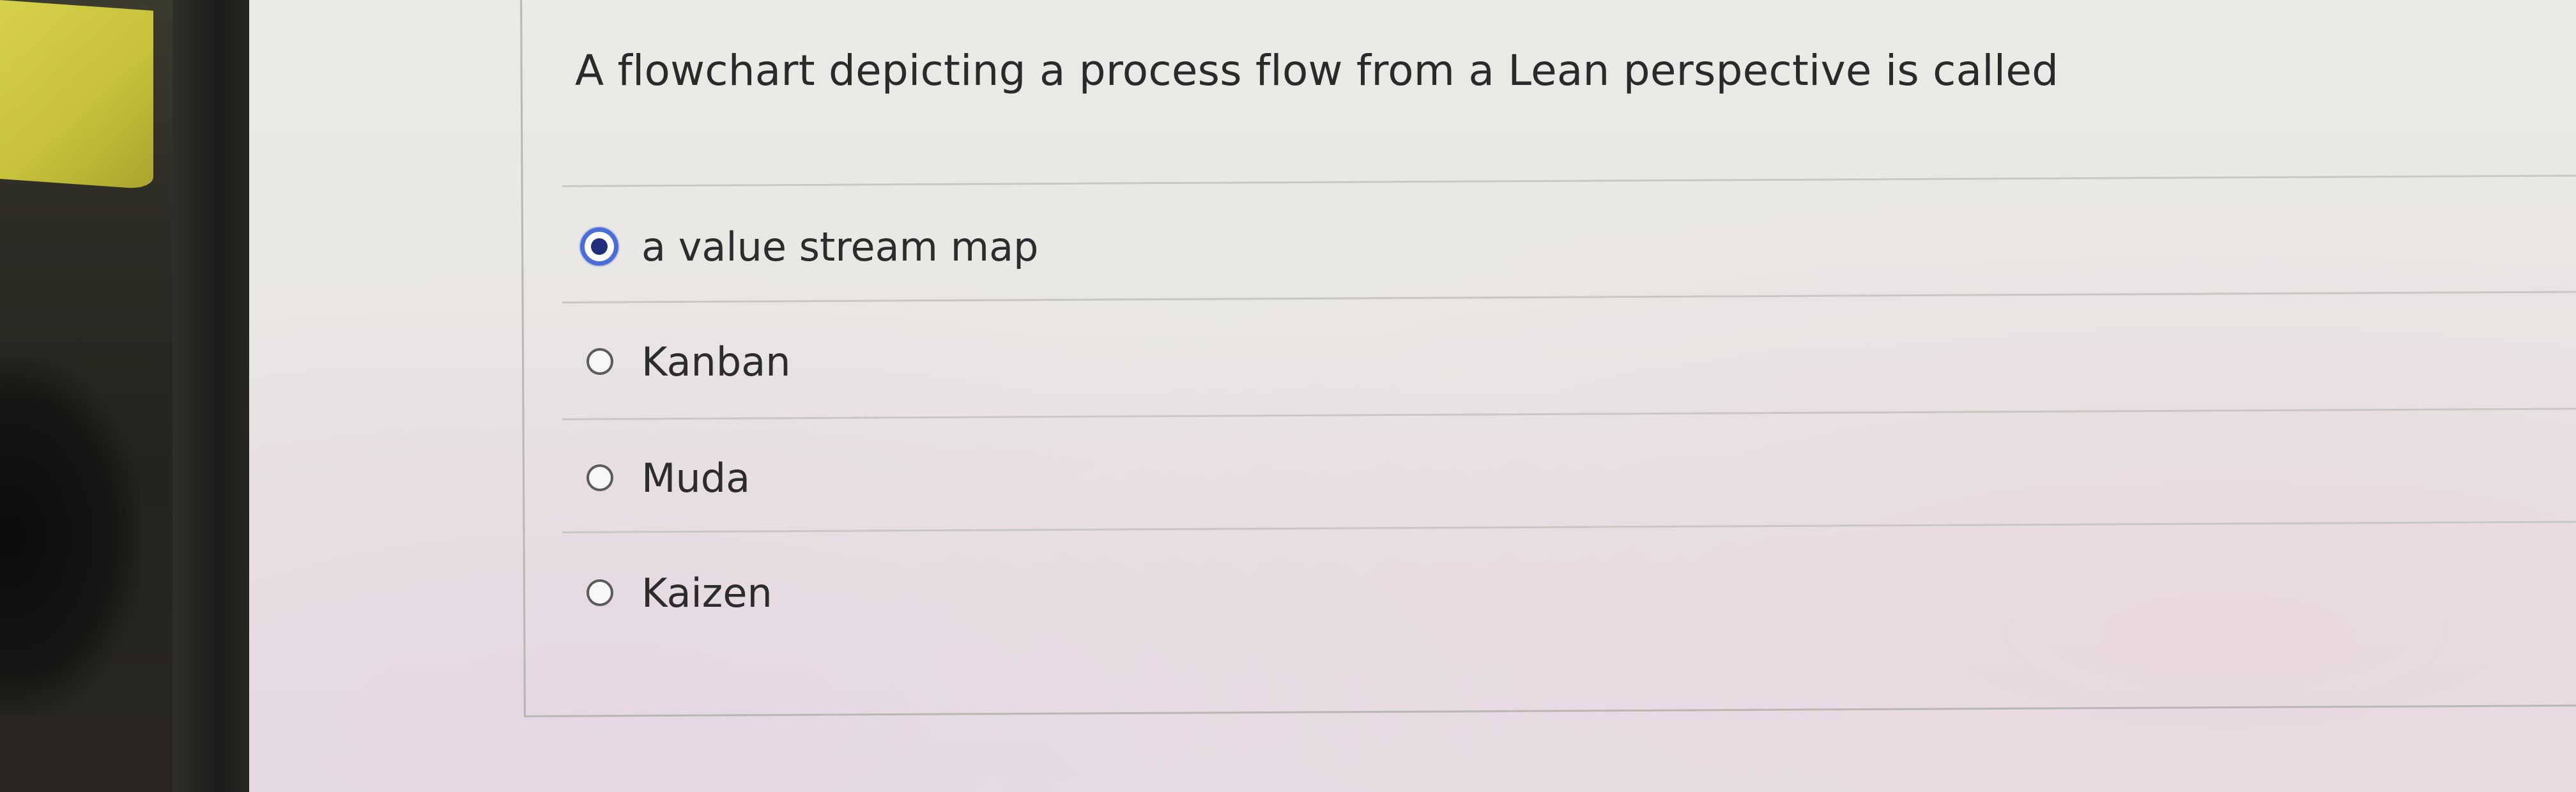  I want to click on option-label: Kaizen, so click(706, 592).